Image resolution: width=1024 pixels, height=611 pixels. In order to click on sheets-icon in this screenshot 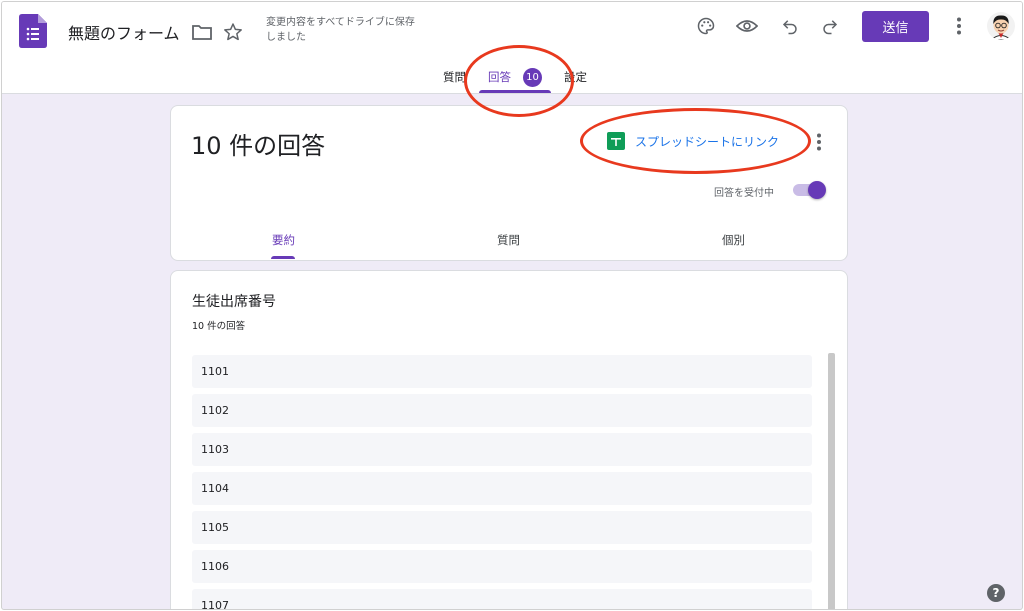, I will do `click(616, 141)`.